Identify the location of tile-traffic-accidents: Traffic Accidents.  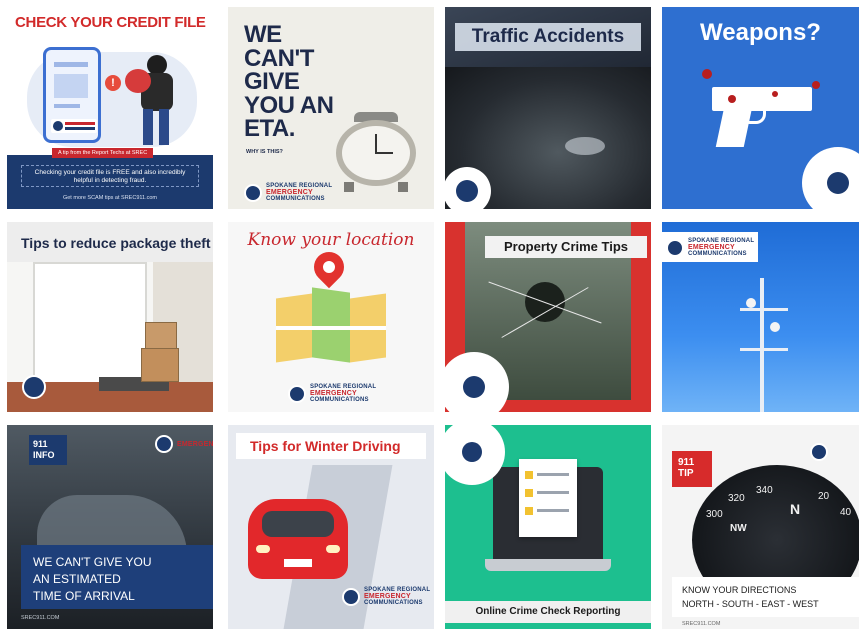
(548, 108).